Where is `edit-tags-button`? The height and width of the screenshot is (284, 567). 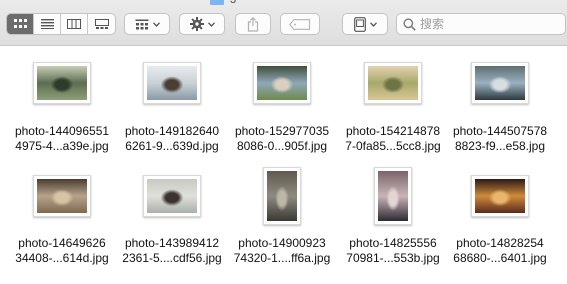 edit-tags-button is located at coordinates (300, 24).